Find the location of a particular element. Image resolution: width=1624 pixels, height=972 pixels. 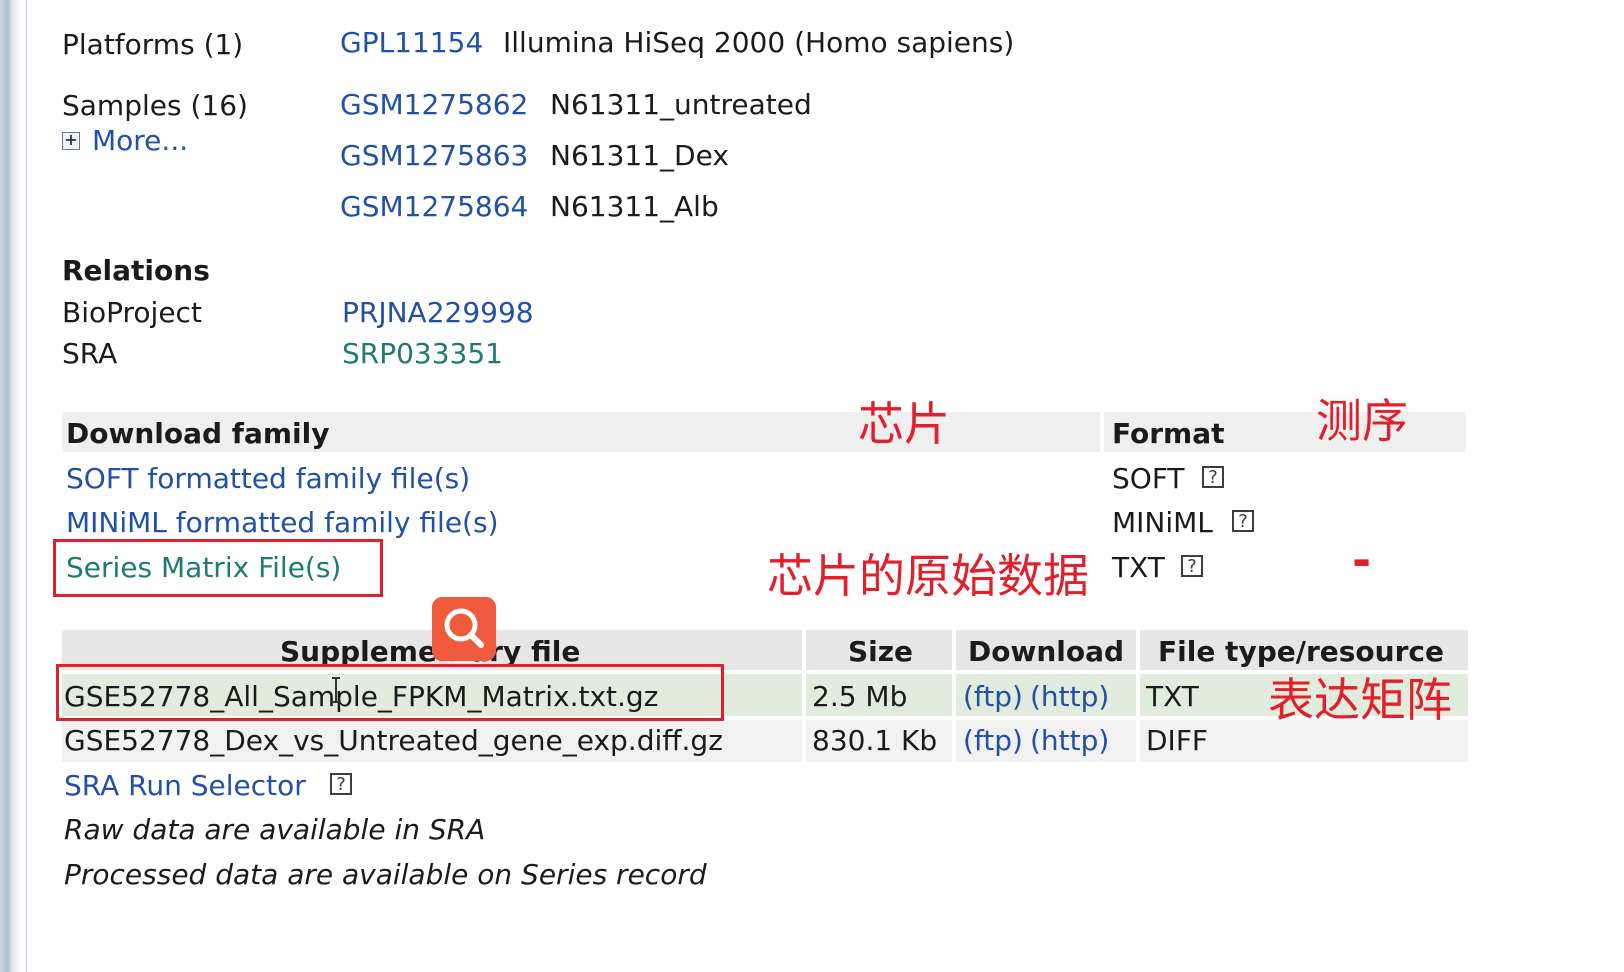

search-button is located at coordinates (464, 629).